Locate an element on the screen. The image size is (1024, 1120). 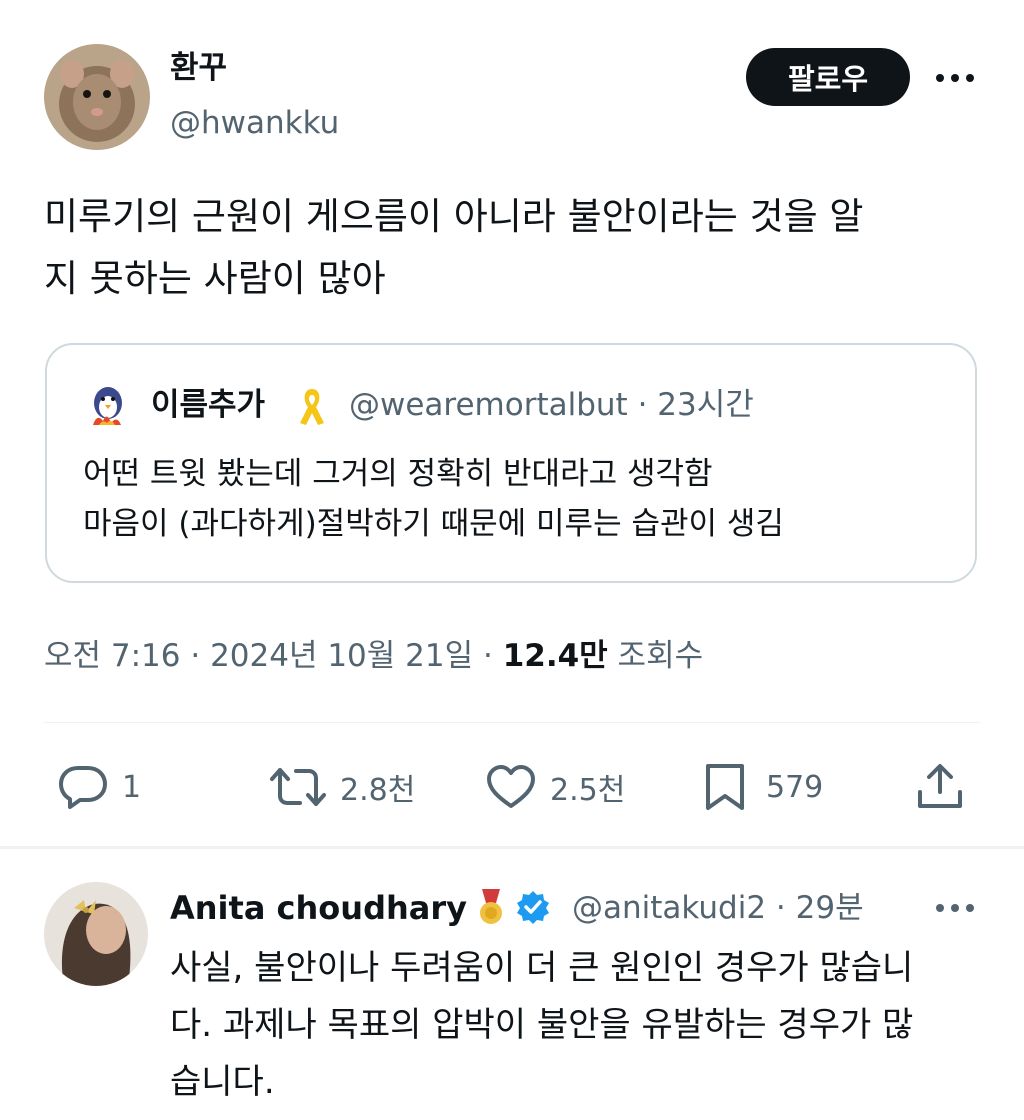
reply-author-name: Anita choudhary is located at coordinates (360, 908).